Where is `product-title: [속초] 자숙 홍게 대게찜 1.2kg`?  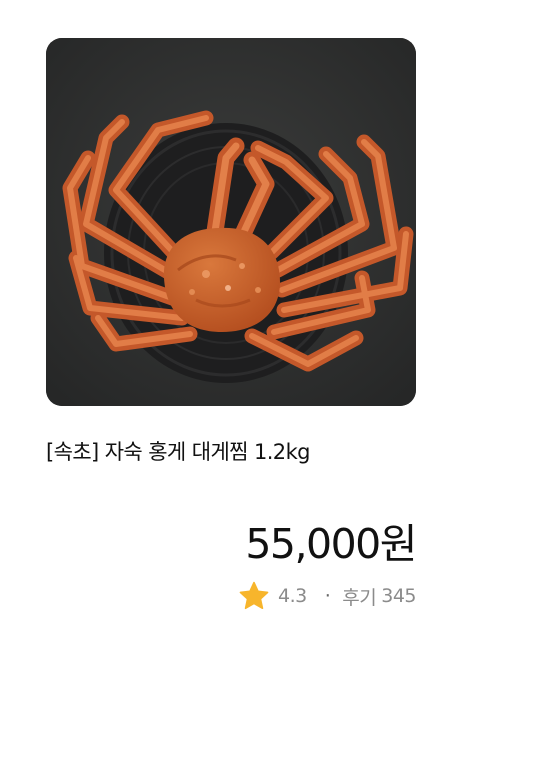 product-title: [속초] 자숙 홍게 대게찜 1.2kg is located at coordinates (178, 452).